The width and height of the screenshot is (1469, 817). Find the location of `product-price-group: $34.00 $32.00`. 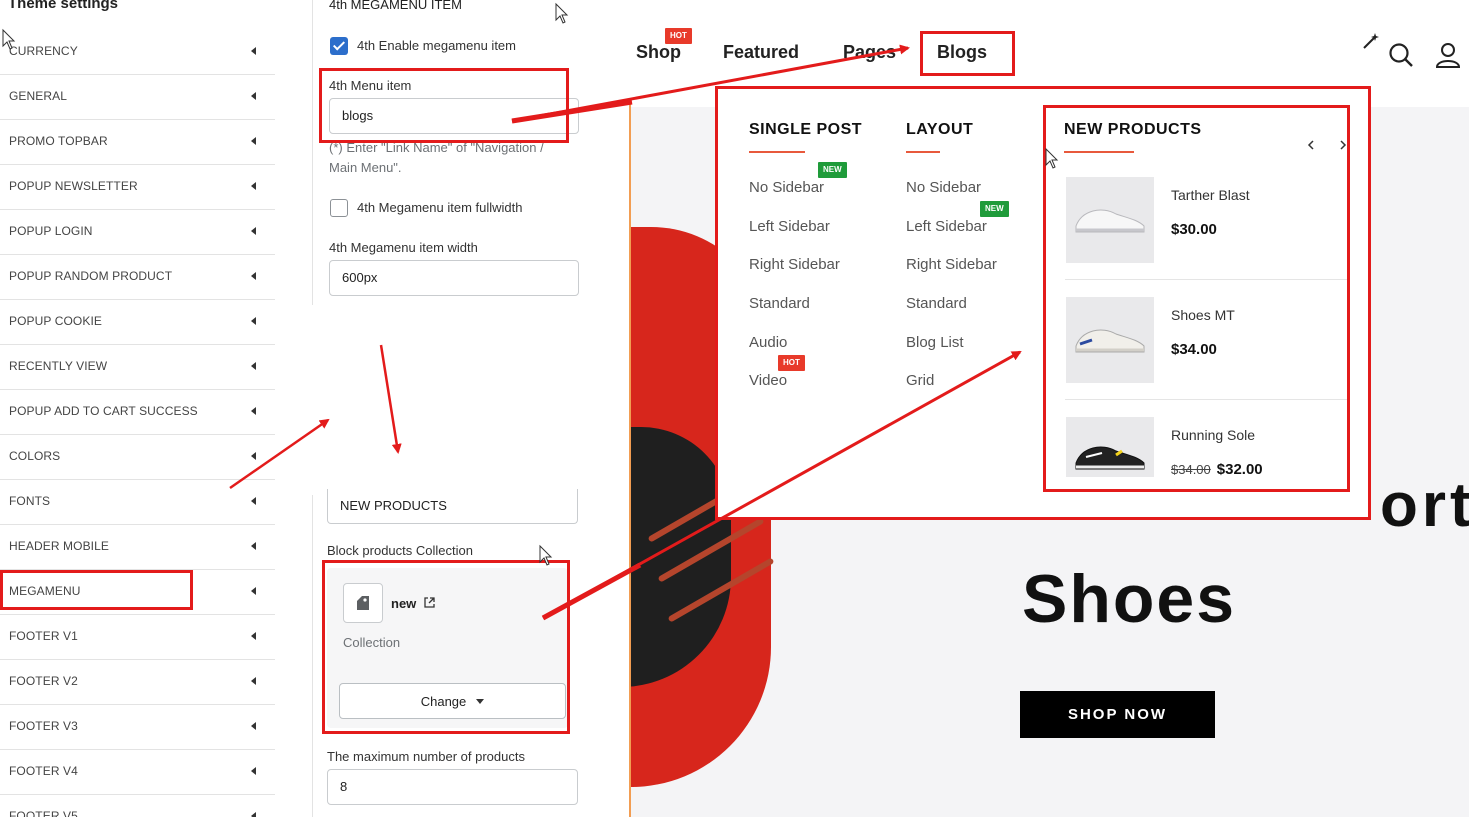

product-price-group: $34.00 $32.00 is located at coordinates (1217, 469).